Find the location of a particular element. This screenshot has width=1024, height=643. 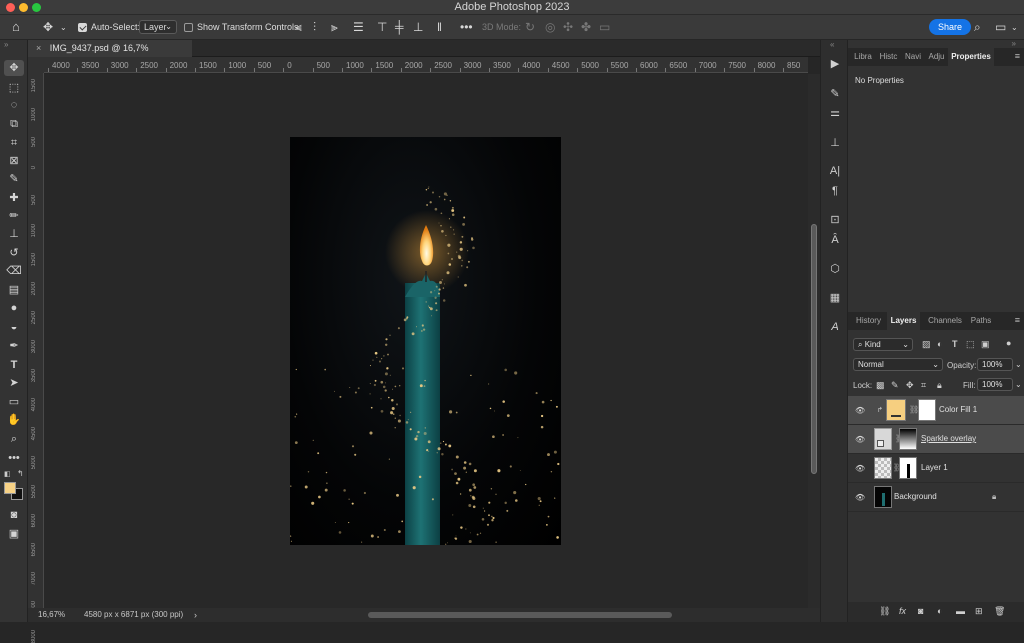

tab-history: History is located at coordinates (868, 321).